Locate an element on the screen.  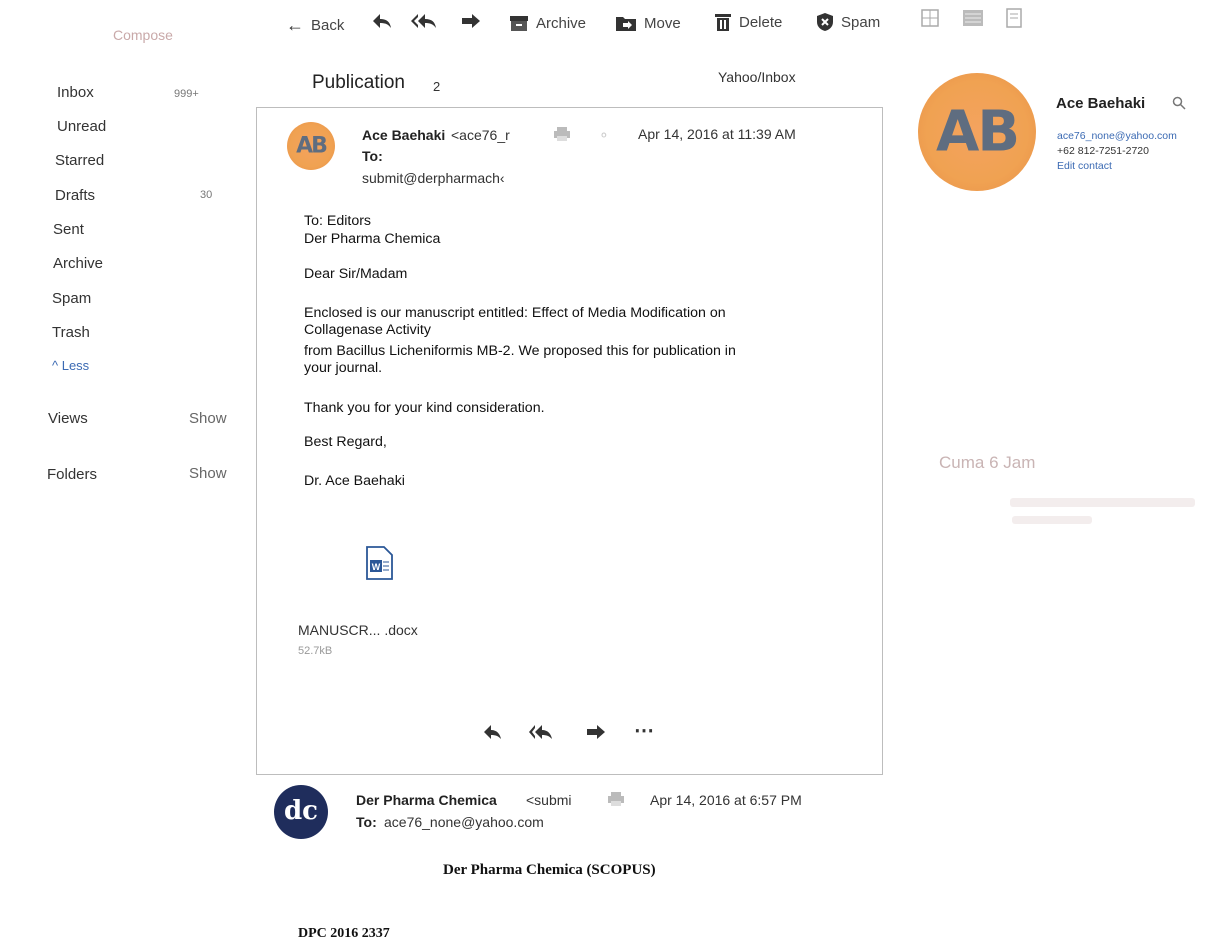
spam-button: Spam is located at coordinates (848, 22).